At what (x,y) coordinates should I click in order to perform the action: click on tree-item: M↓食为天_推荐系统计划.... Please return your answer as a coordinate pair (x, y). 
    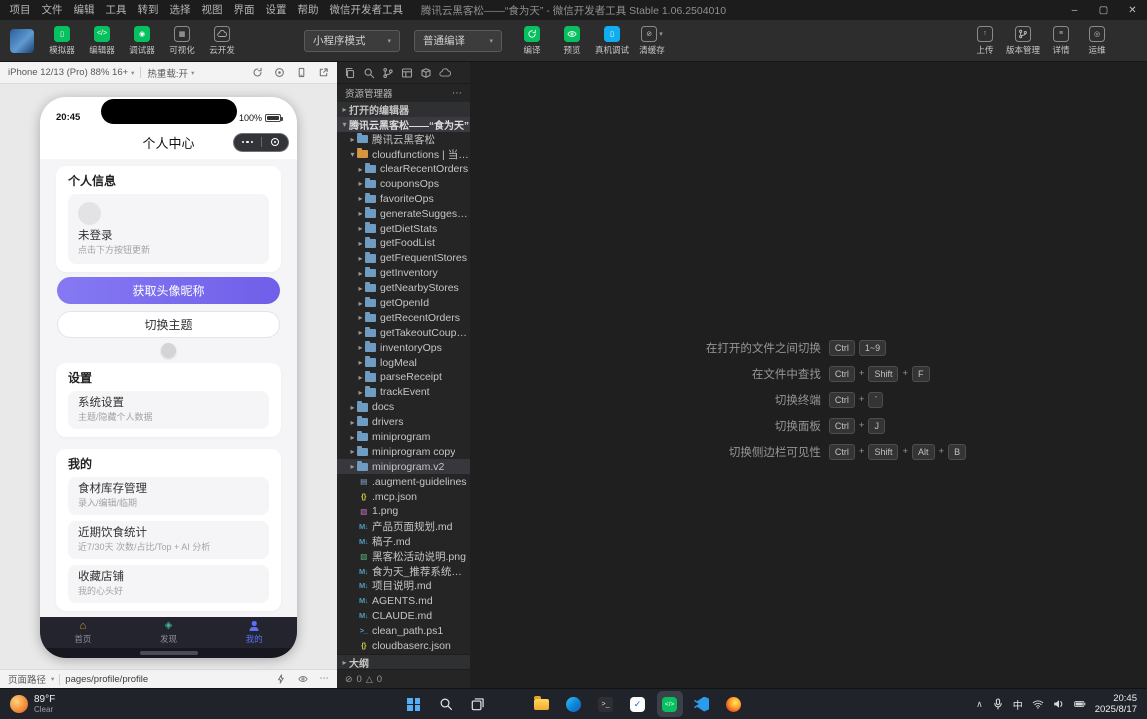
    Looking at the image, I should click on (403, 571).